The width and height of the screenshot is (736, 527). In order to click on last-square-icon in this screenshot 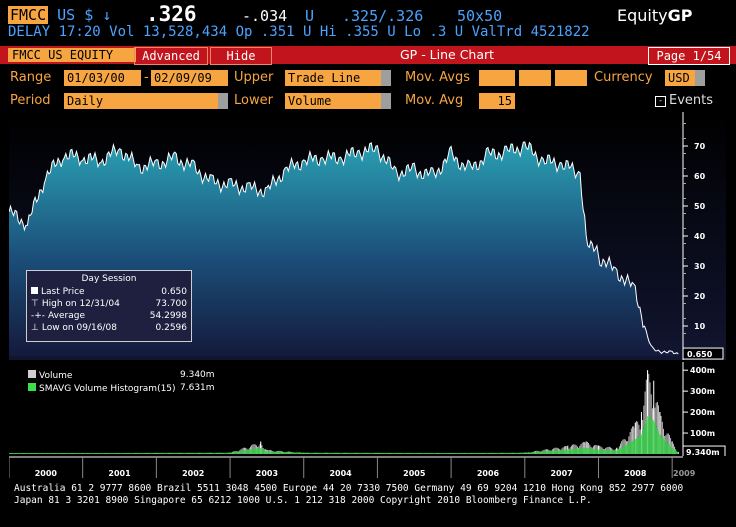, I will do `click(34, 290)`.